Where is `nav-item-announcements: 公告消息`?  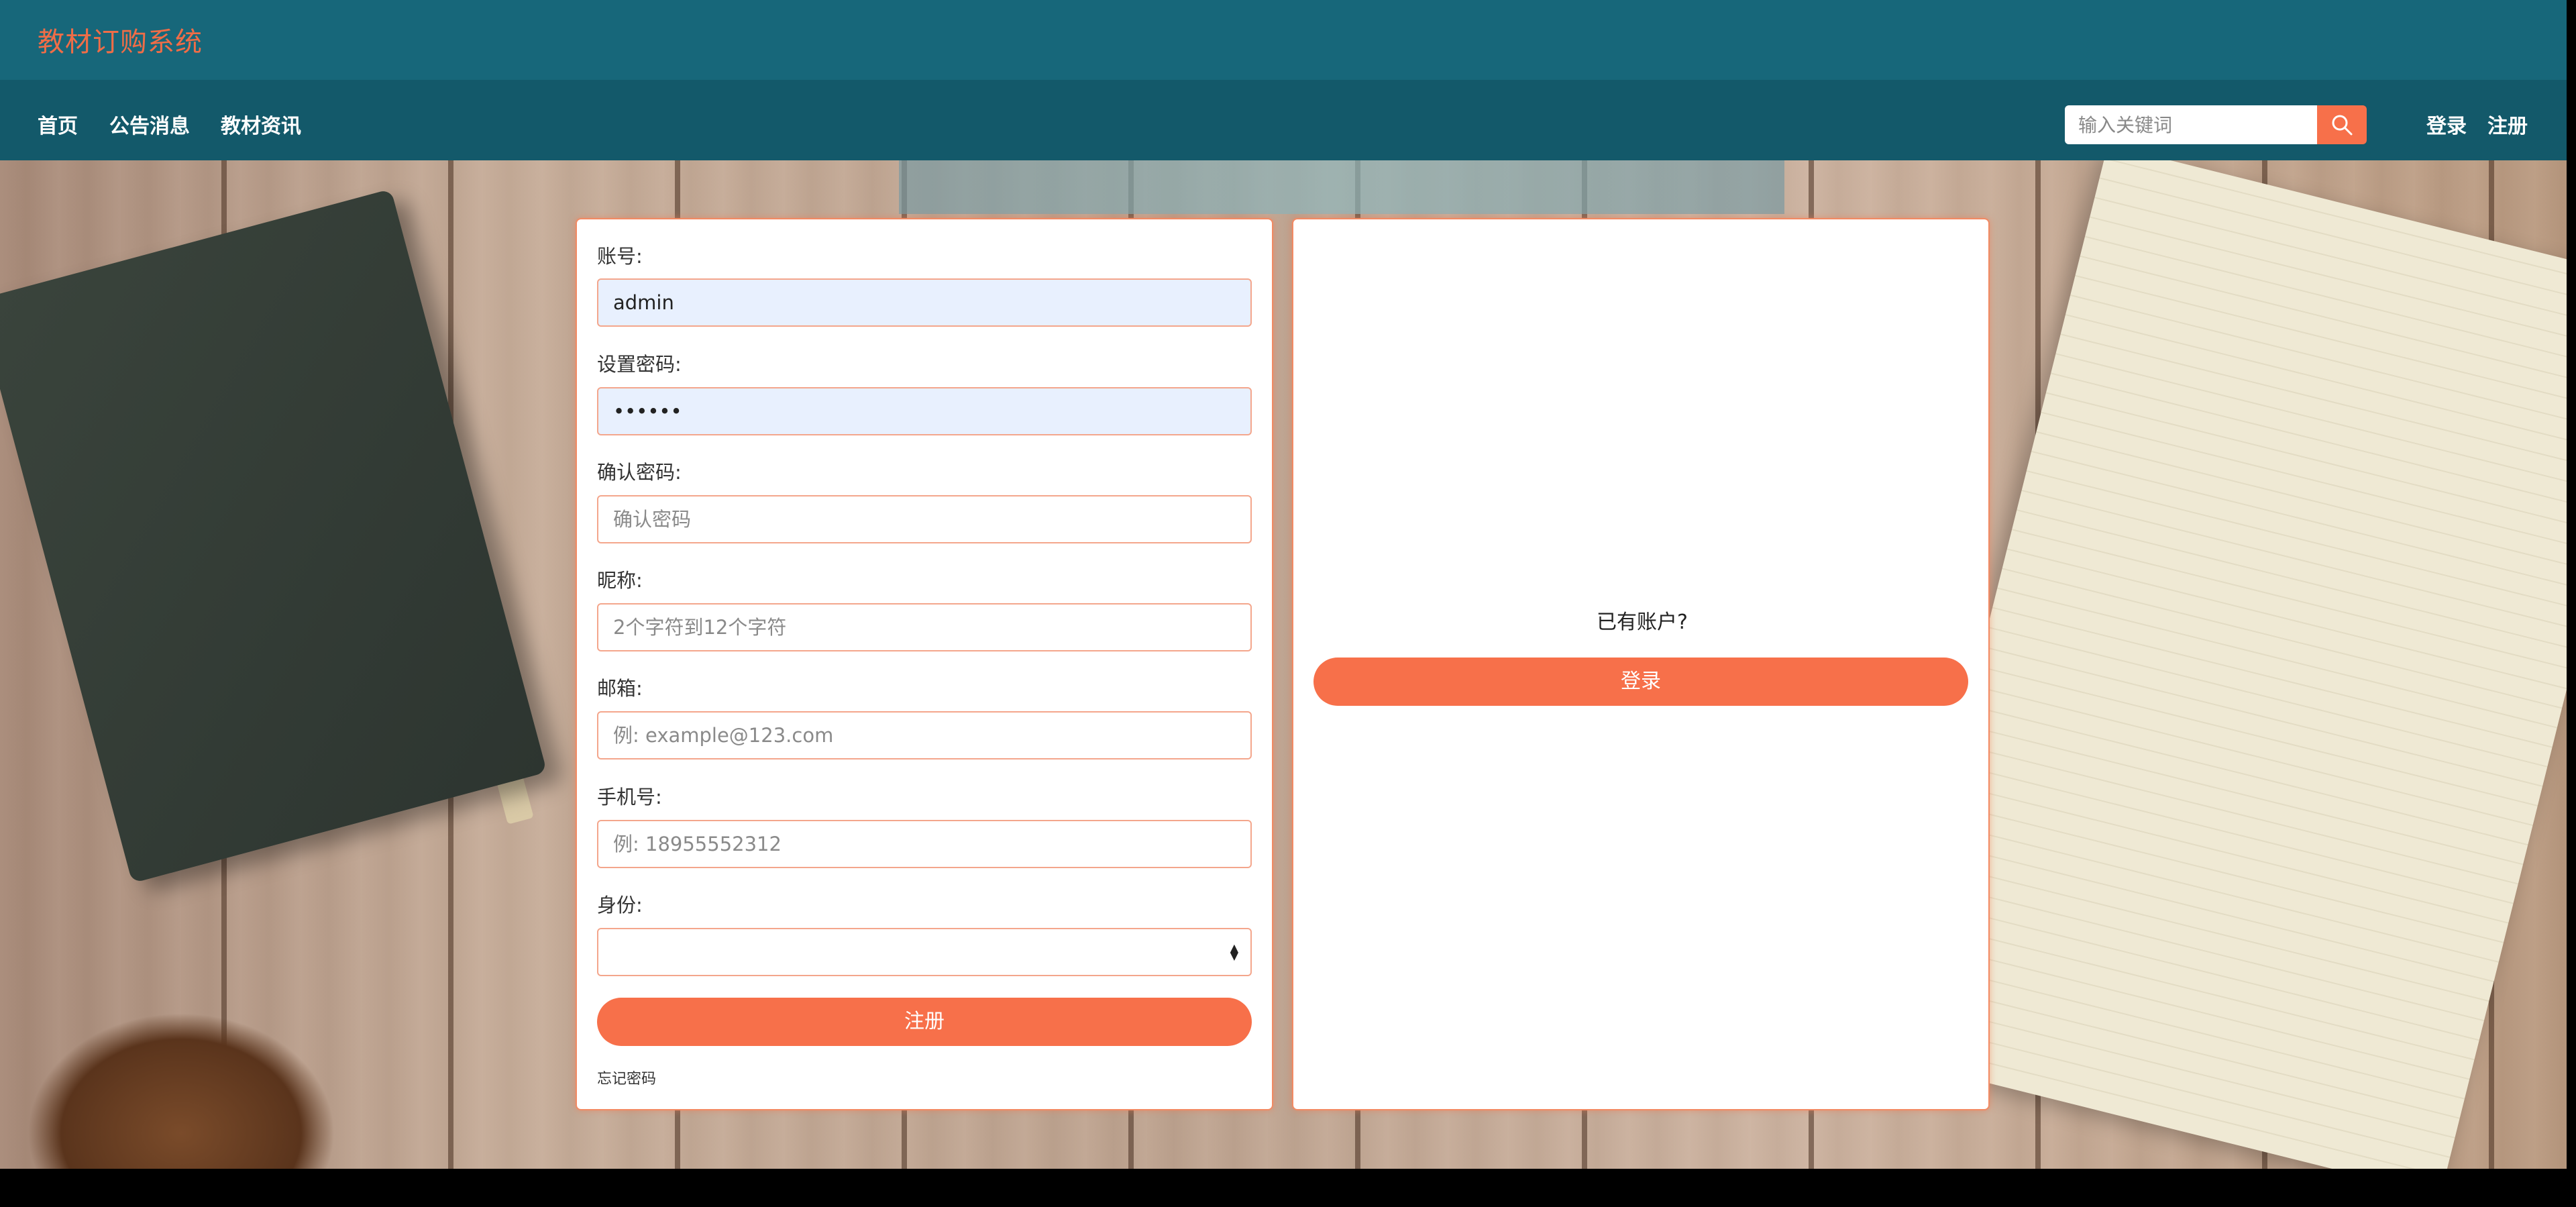 nav-item-announcements: 公告消息 is located at coordinates (149, 124).